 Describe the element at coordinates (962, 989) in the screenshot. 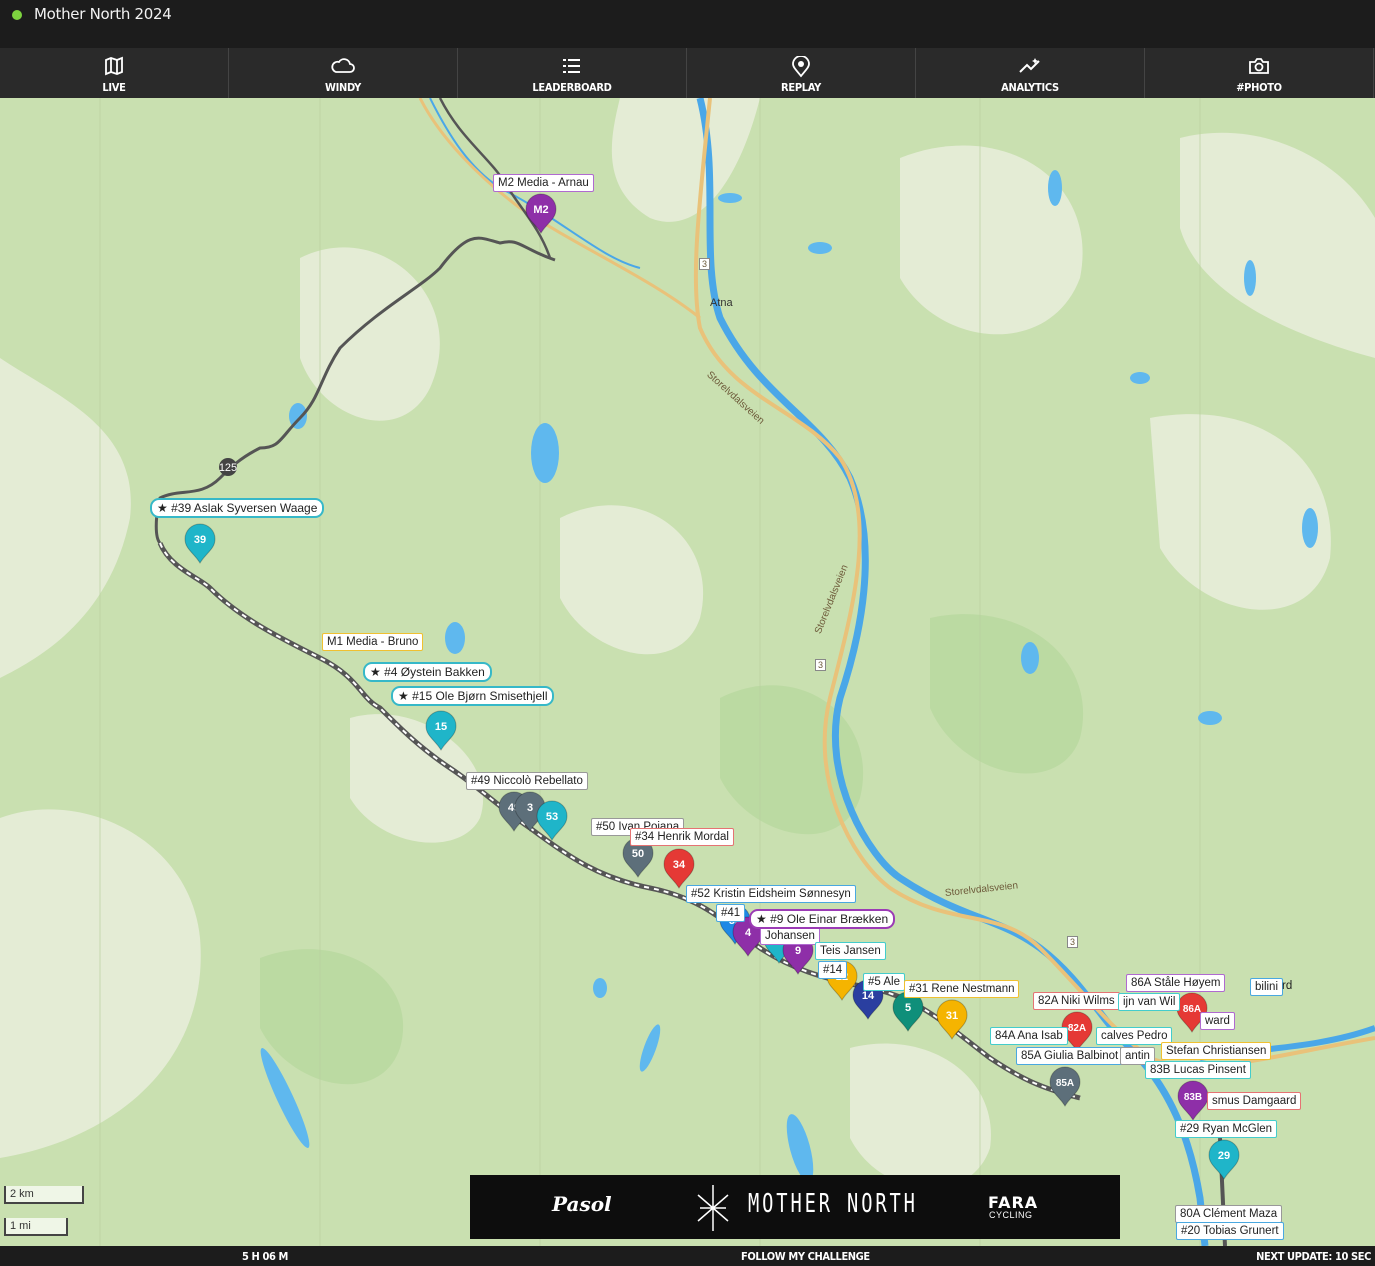

I see `rider-label: #31 Rene Nestmann` at that location.